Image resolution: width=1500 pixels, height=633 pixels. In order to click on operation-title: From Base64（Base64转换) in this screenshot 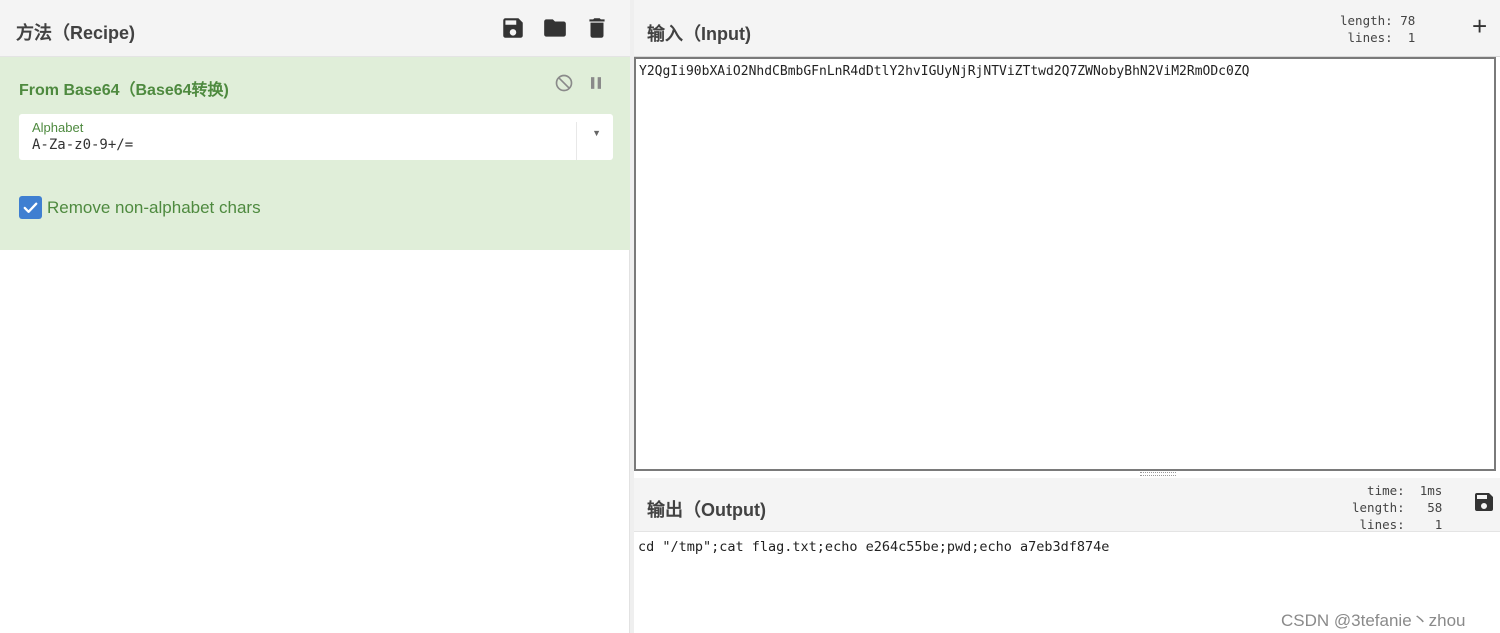, I will do `click(124, 90)`.